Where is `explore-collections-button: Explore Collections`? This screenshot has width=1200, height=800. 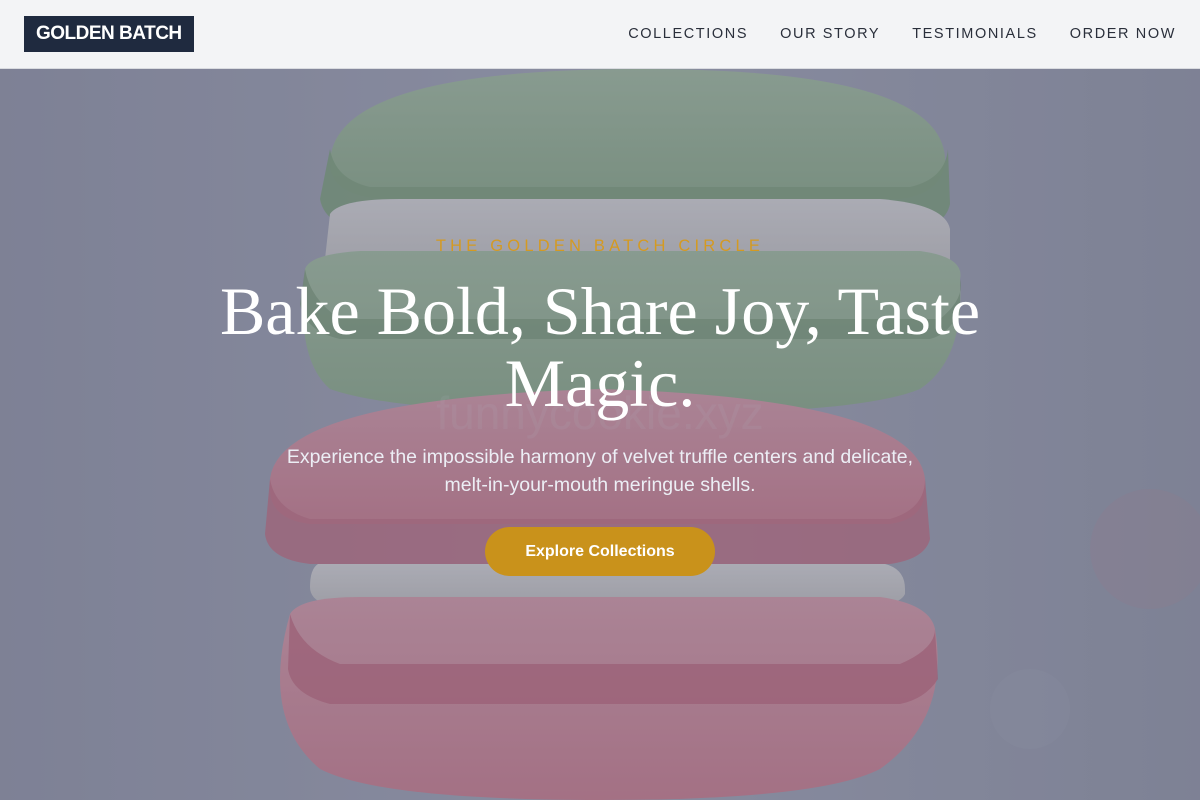
explore-collections-button: Explore Collections is located at coordinates (600, 551).